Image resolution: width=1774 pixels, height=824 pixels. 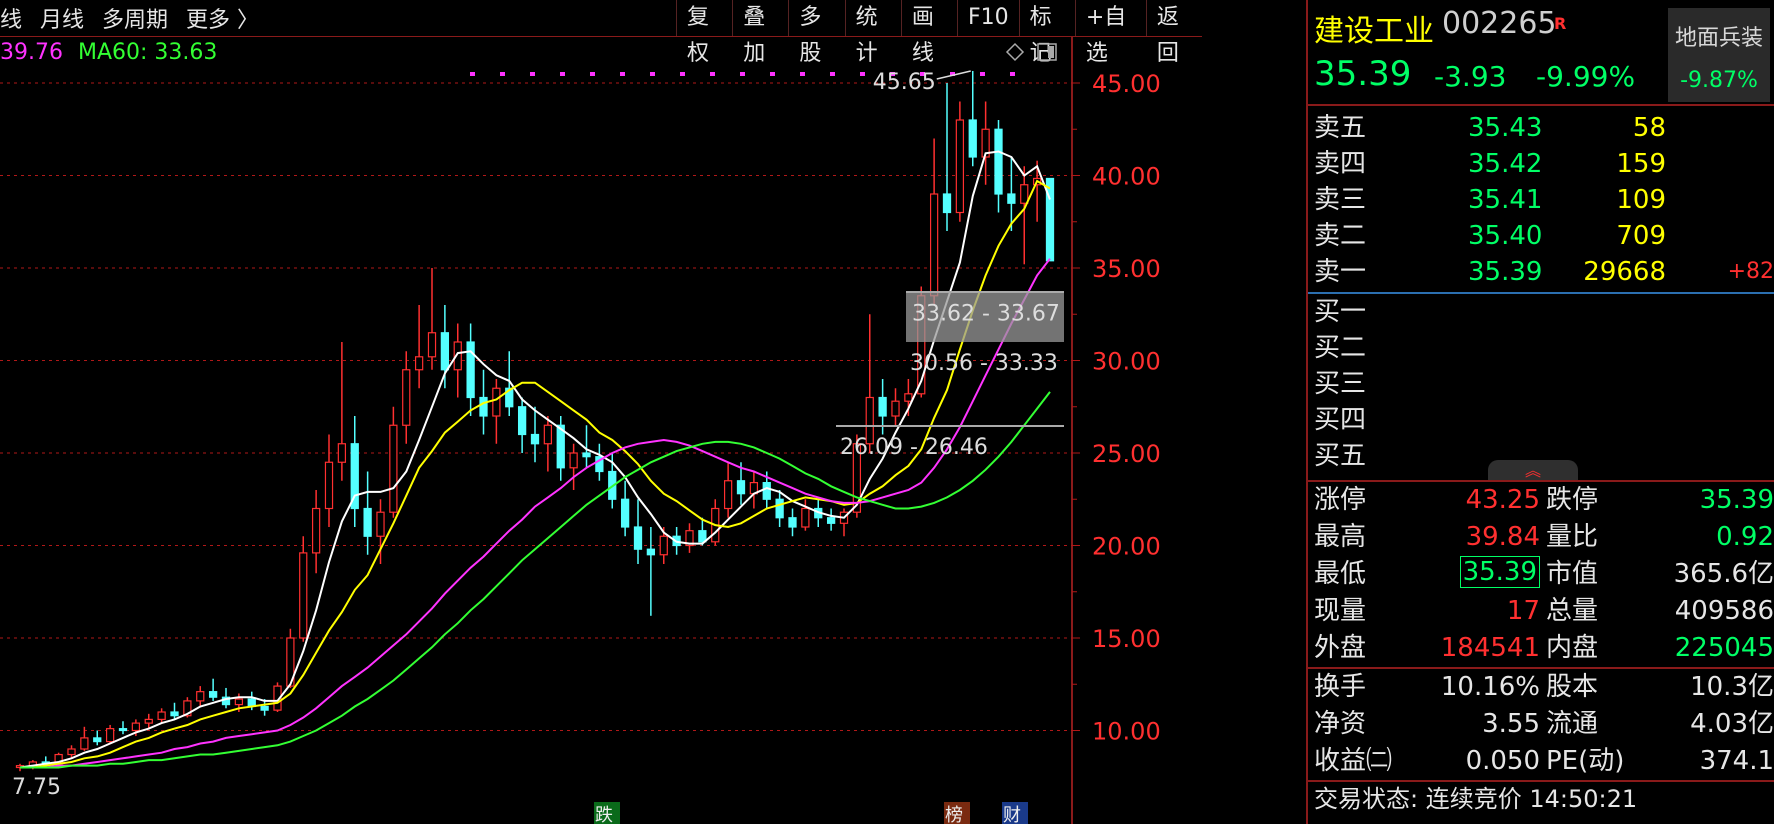 I want to click on restore-rights-button: 复权, so click(x=704, y=33).